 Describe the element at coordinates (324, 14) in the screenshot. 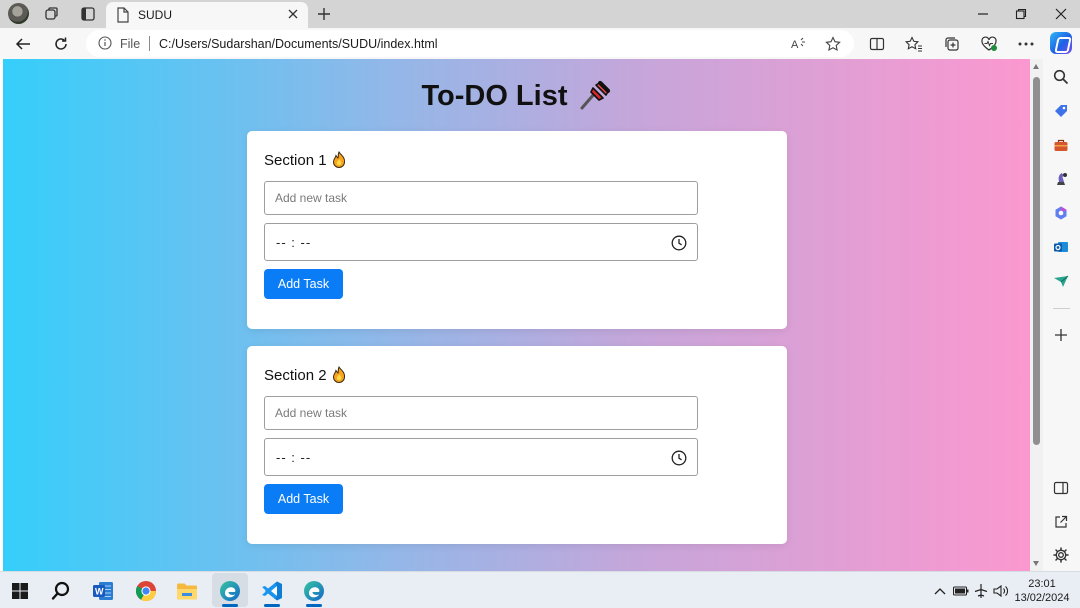

I see `new-tab-icon` at that location.